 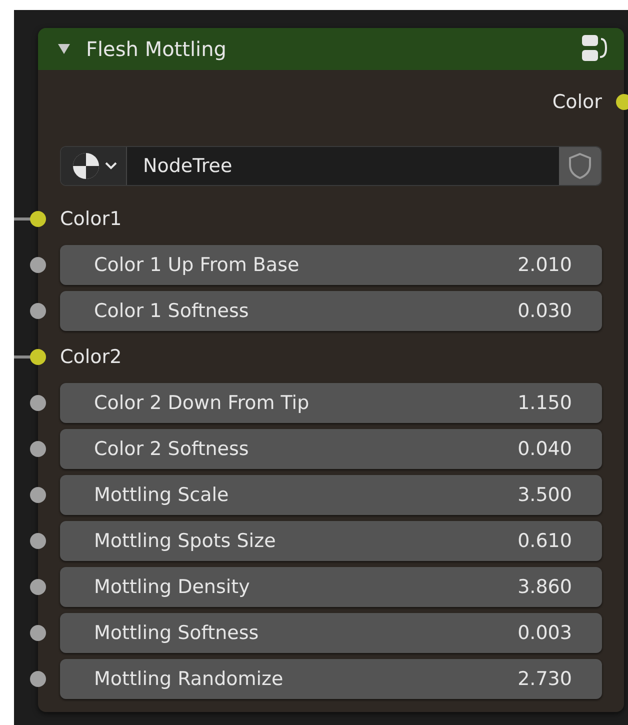 I want to click on shield-icon, so click(x=580, y=166).